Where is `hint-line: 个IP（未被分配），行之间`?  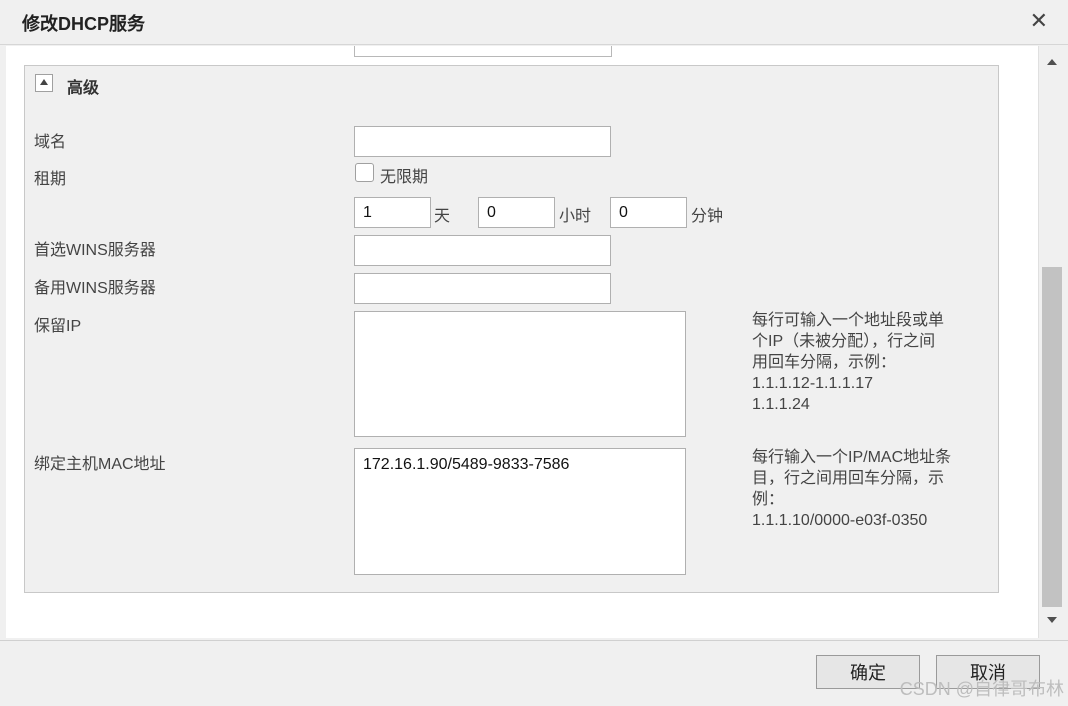
hint-line: 个IP（未被分配），行之间 is located at coordinates (844, 341).